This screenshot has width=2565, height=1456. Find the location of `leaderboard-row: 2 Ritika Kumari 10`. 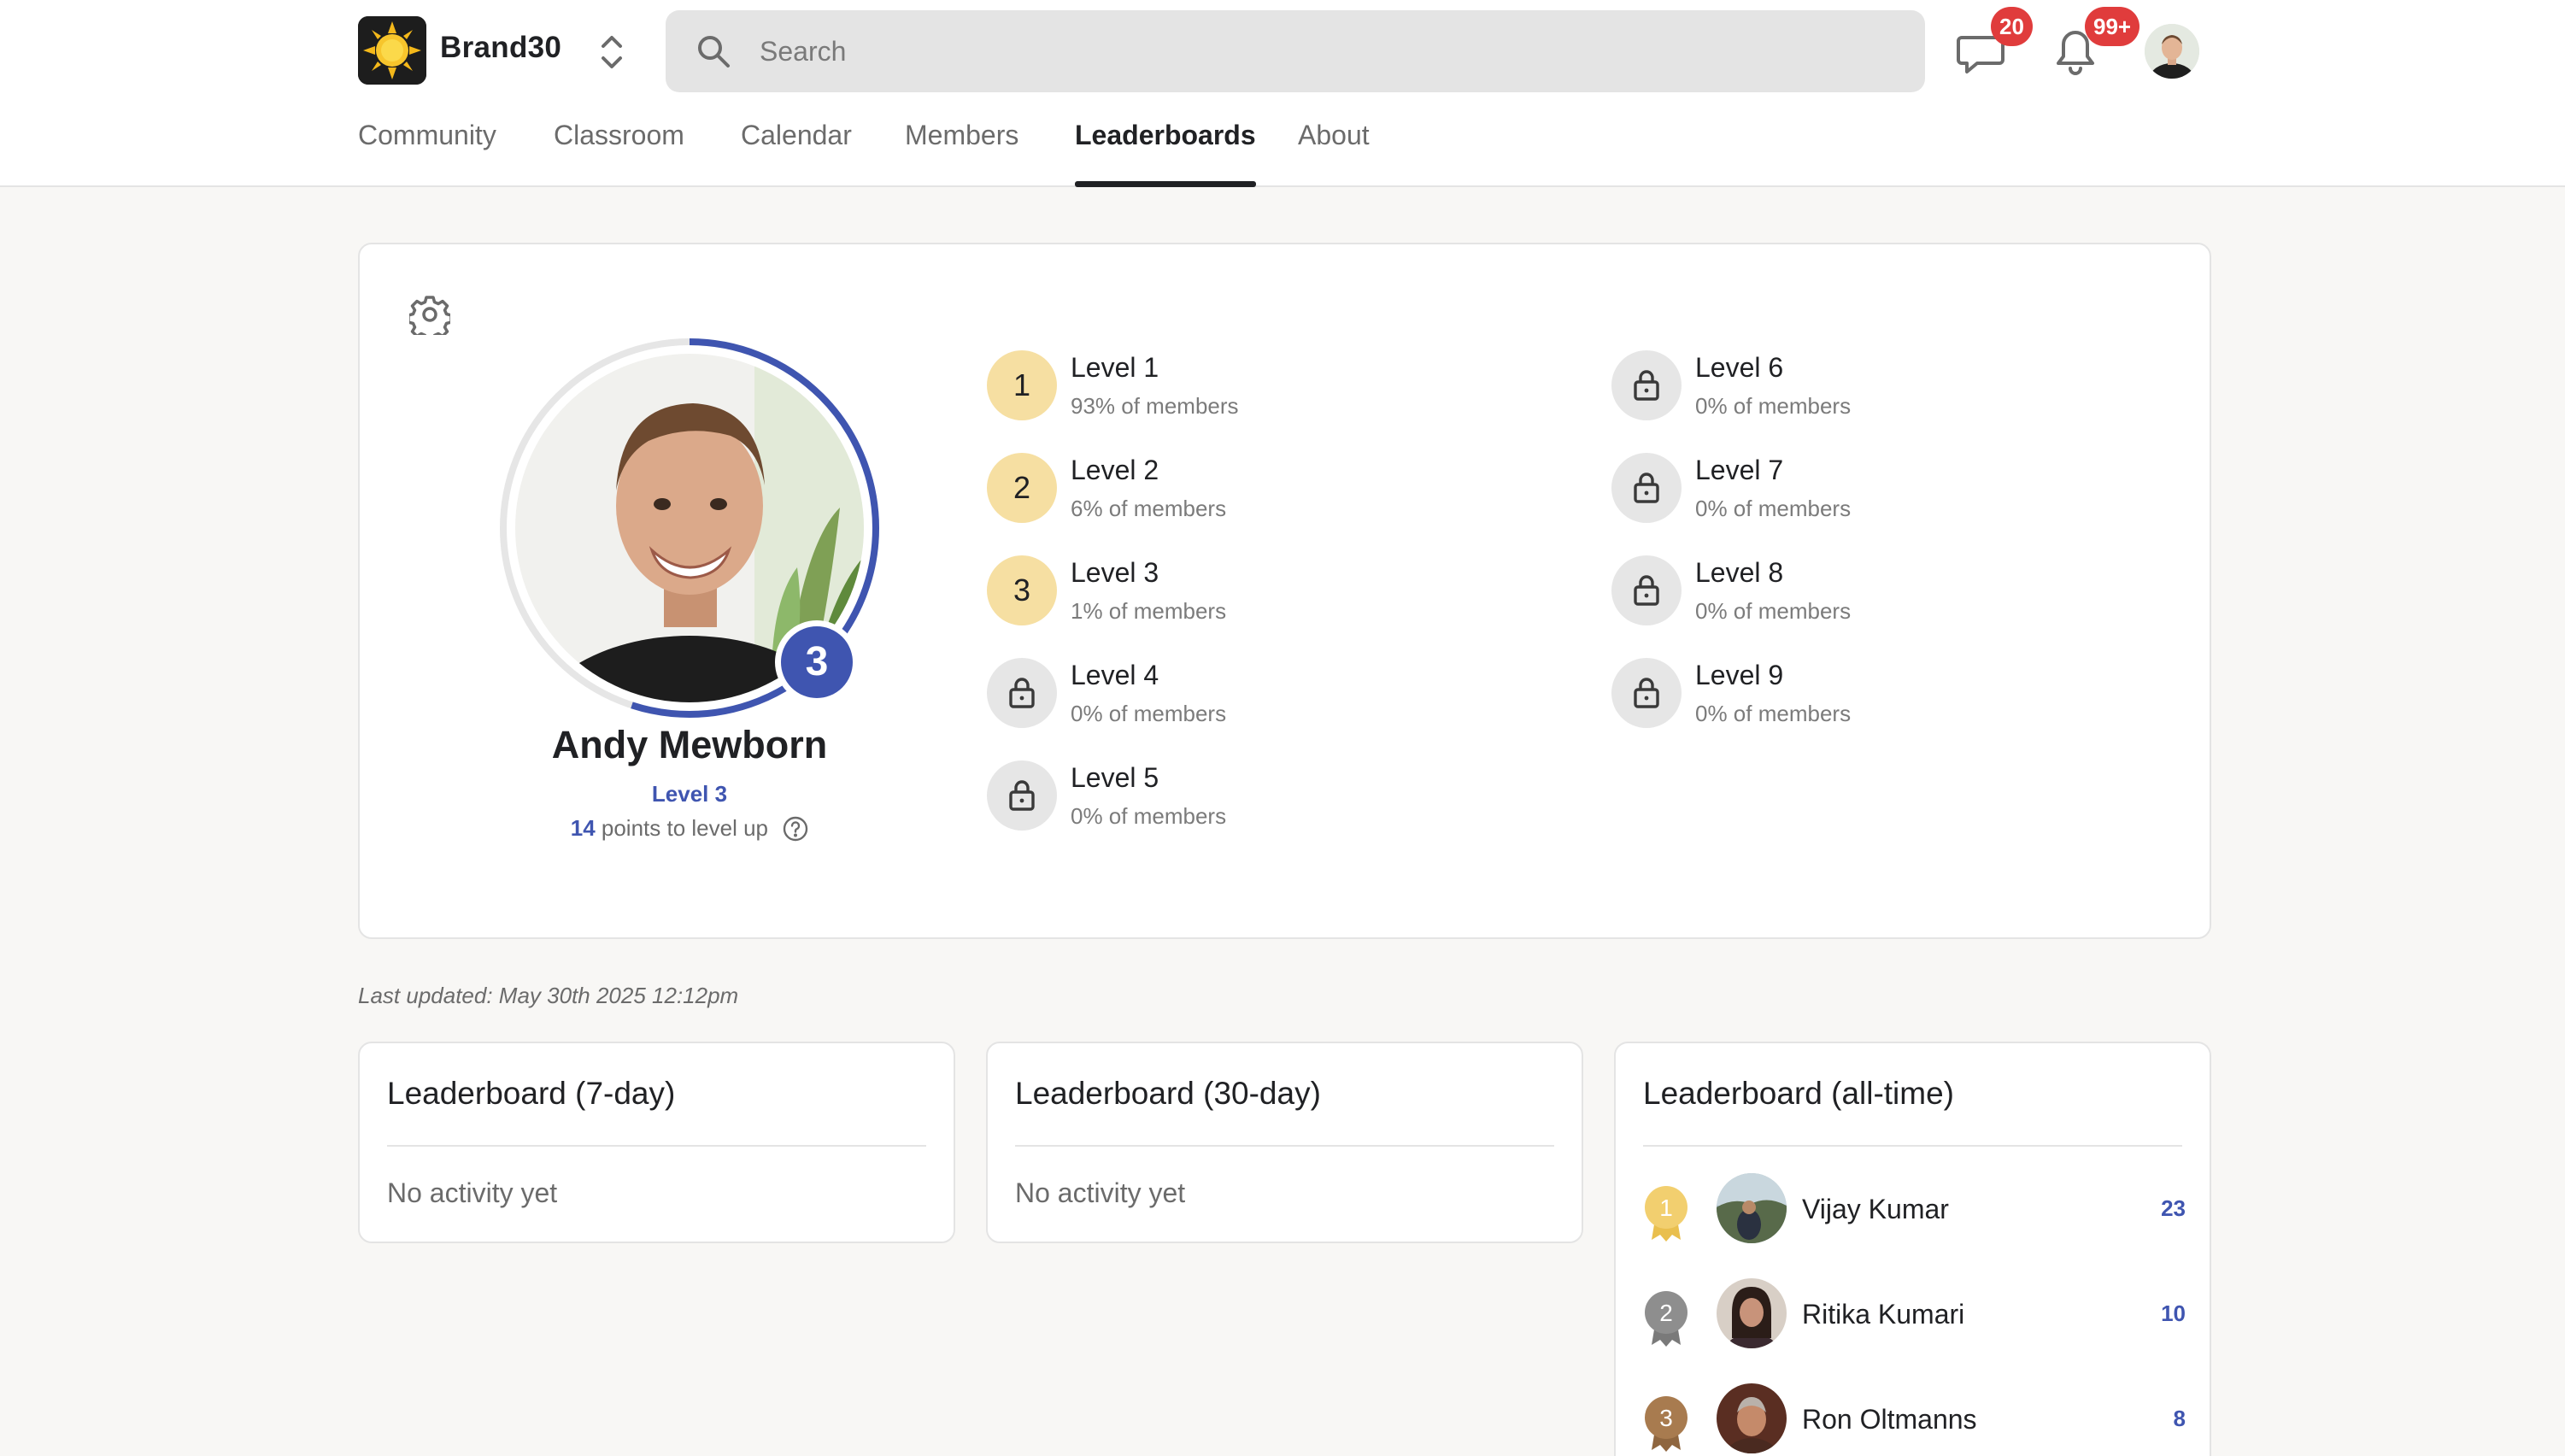

leaderboard-row: 2 Ritika Kumari 10 is located at coordinates (1914, 1314).